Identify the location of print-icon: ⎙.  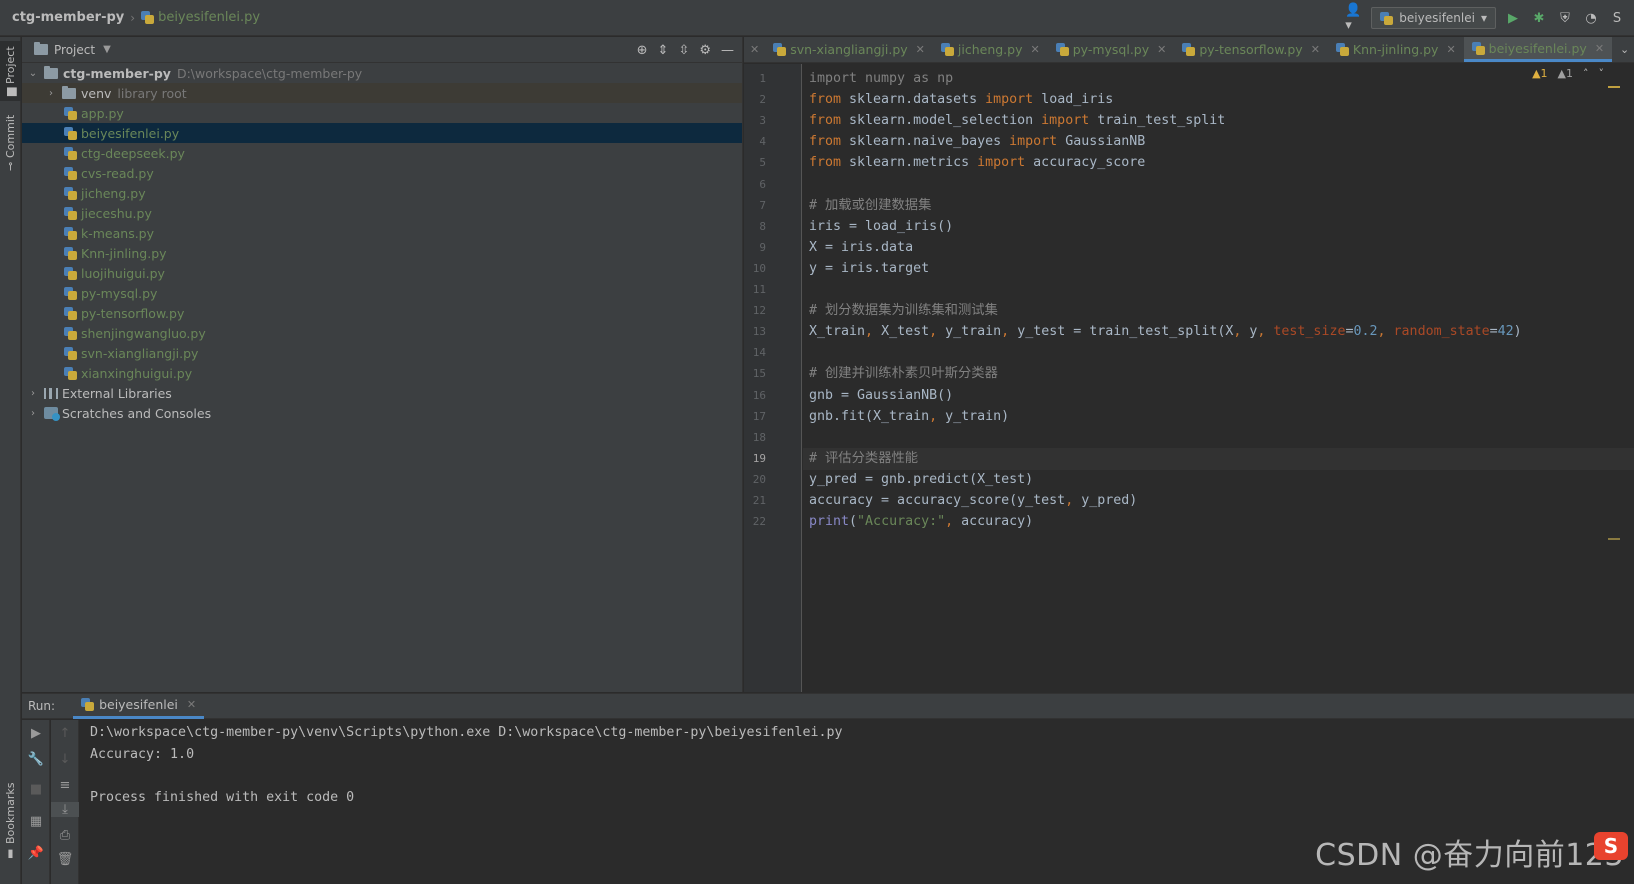
(65, 835).